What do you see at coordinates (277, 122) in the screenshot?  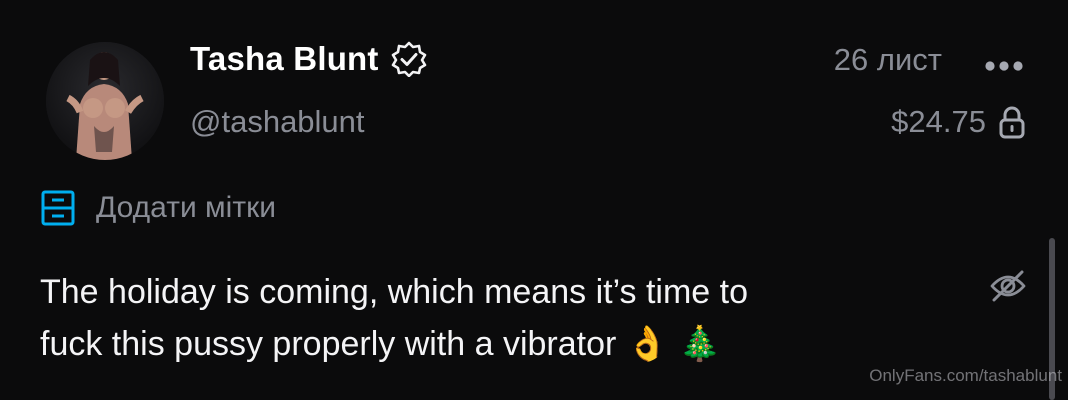 I see `author-username: @tashablunt` at bounding box center [277, 122].